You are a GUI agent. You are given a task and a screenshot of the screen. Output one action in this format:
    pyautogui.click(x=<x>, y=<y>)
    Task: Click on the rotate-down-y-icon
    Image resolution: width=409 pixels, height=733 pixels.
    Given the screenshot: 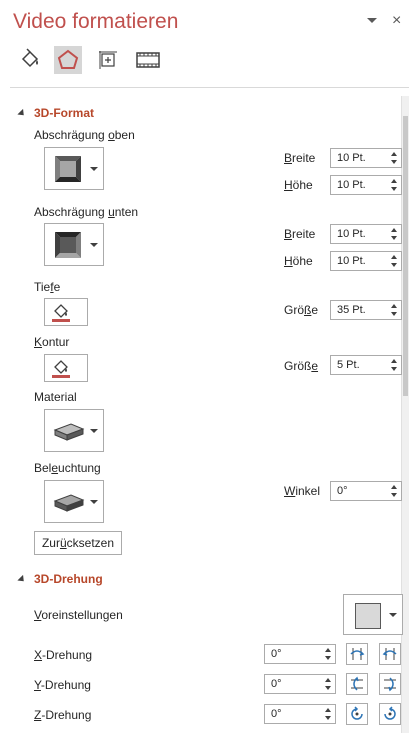 What is the action you would take?
    pyautogui.click(x=390, y=684)
    